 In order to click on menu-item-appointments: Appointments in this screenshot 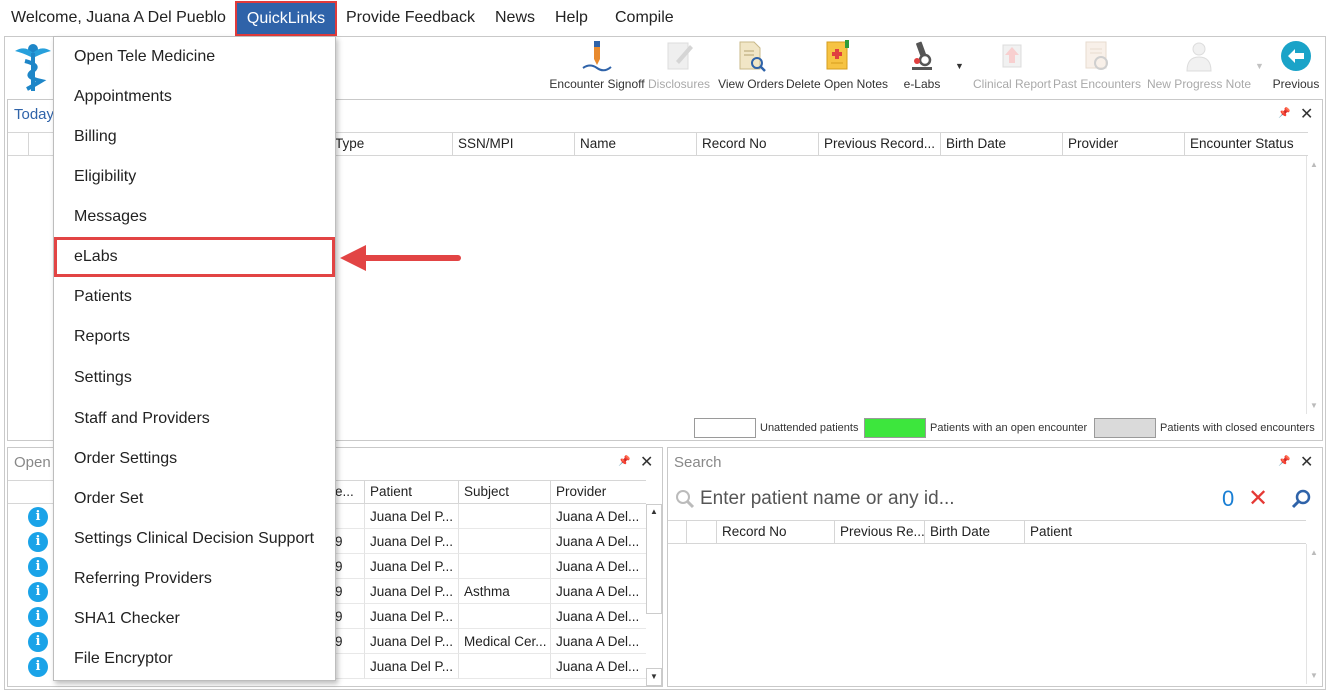, I will do `click(194, 97)`.